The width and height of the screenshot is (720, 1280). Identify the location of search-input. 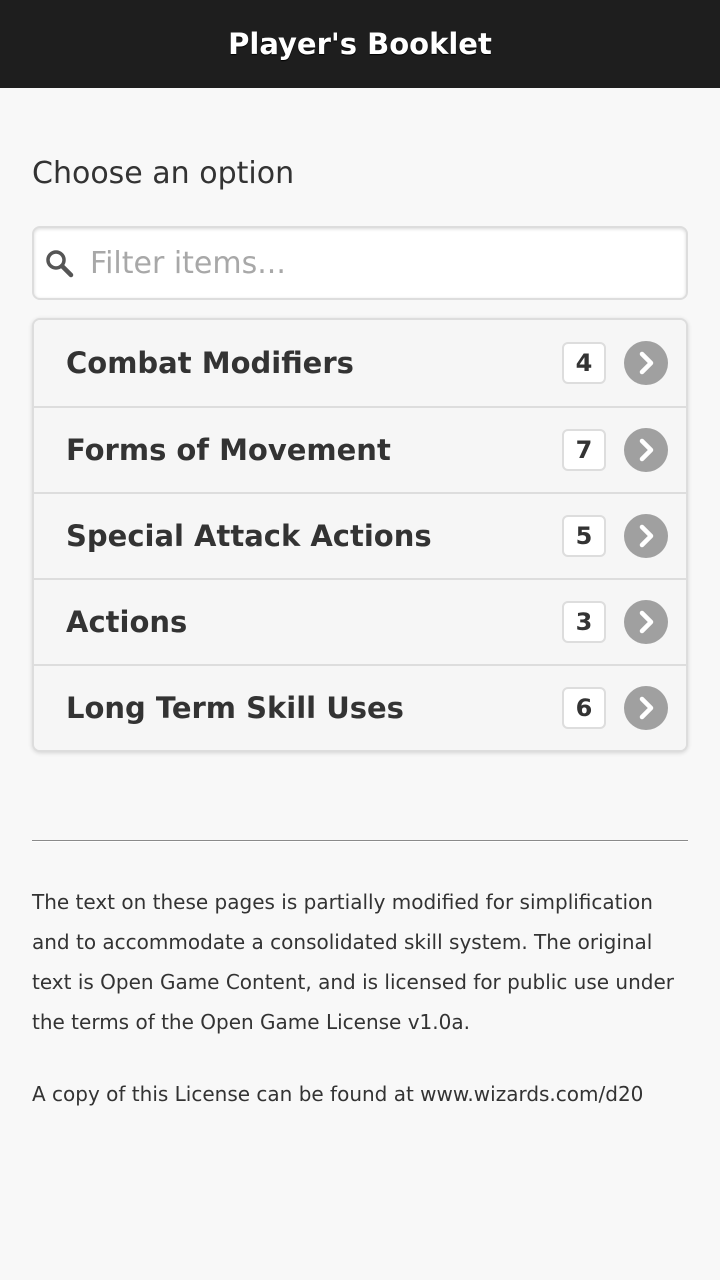
(388, 263).